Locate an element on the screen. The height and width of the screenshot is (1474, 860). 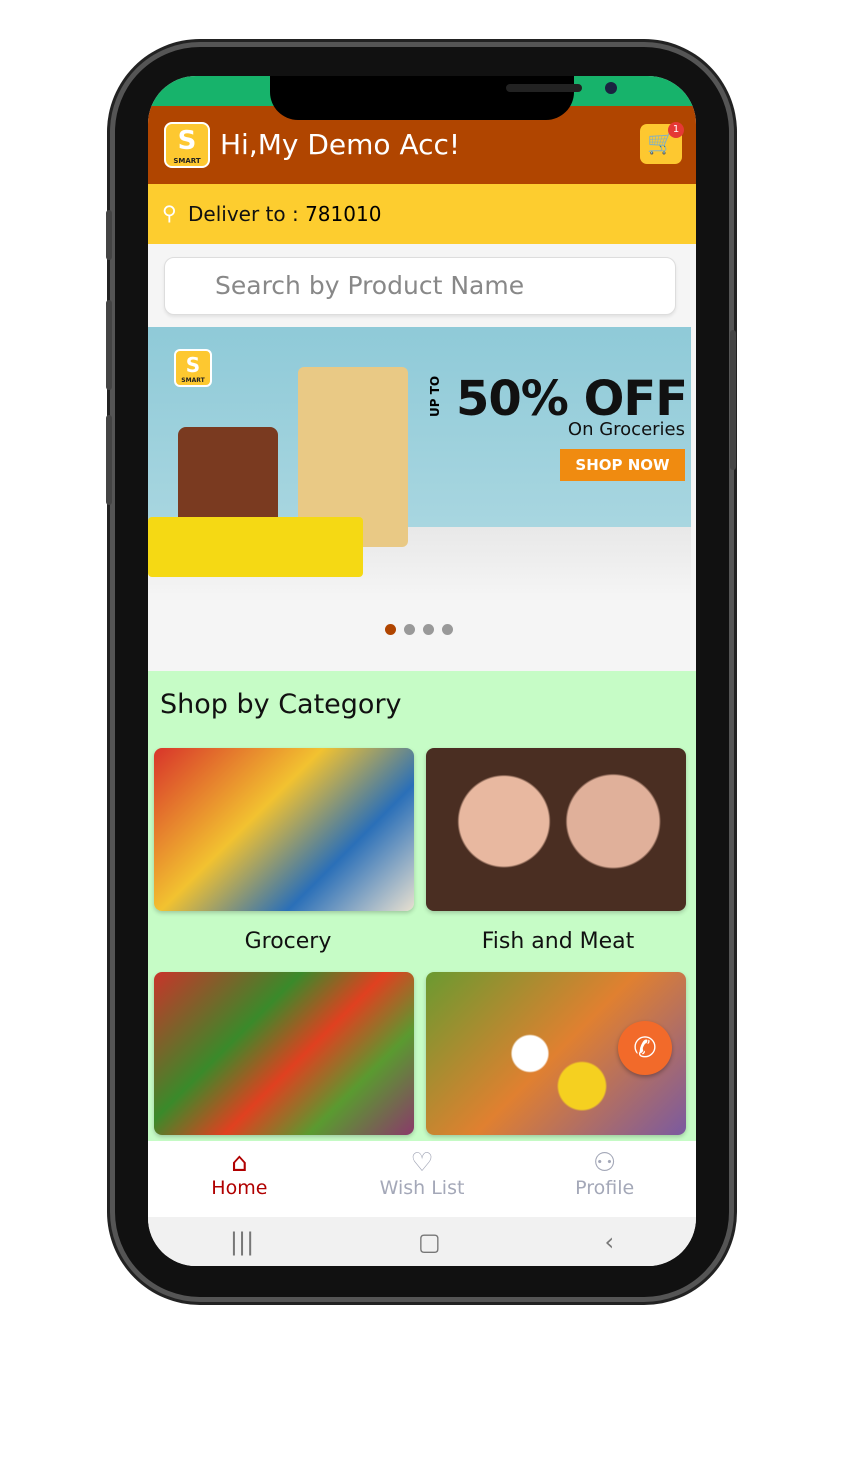
search-input: Search by Product Name is located at coordinates (420, 286).